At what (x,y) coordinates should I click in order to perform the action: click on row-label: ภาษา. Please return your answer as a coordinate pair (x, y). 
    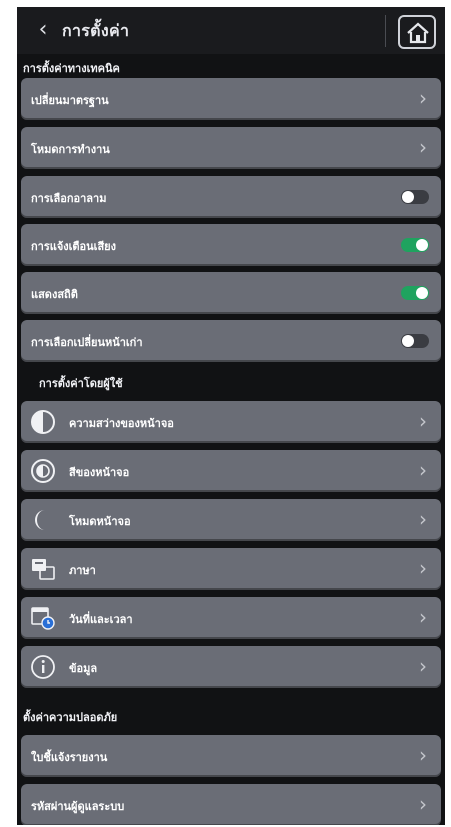
    Looking at the image, I should click on (82, 570).